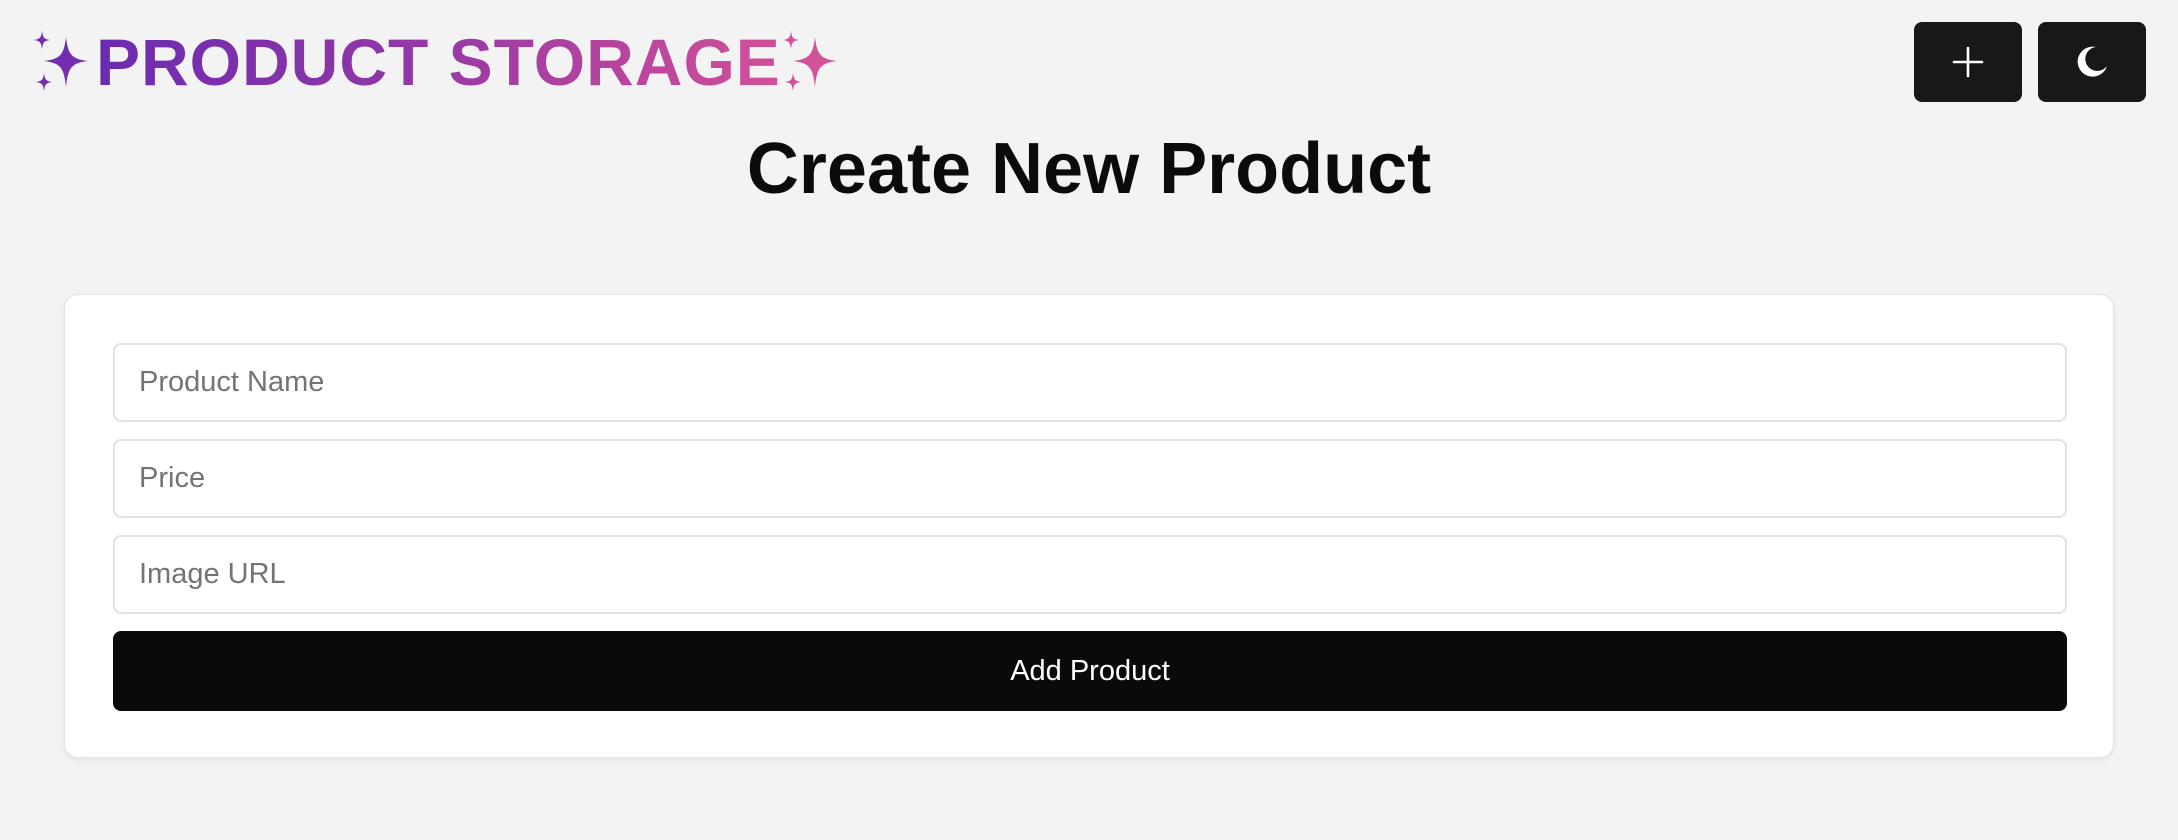 The height and width of the screenshot is (840, 2178). I want to click on image-url-input, so click(1090, 574).